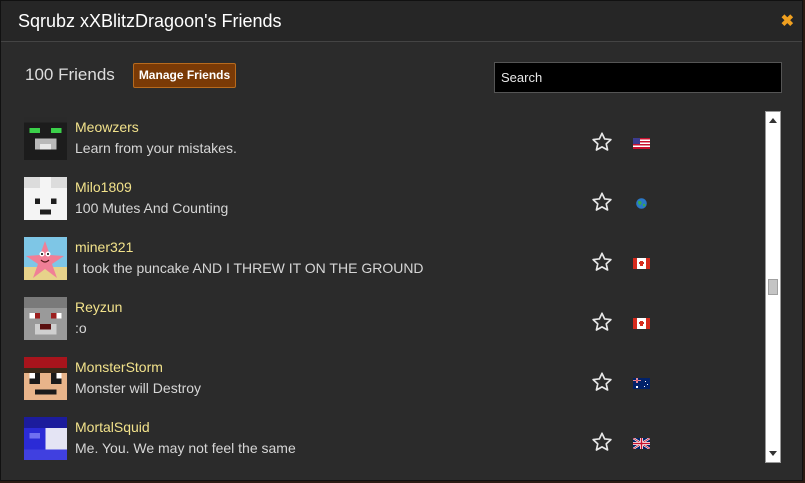 The height and width of the screenshot is (483, 805). Describe the element at coordinates (641, 443) in the screenshot. I see `uk-flag-icon` at that location.